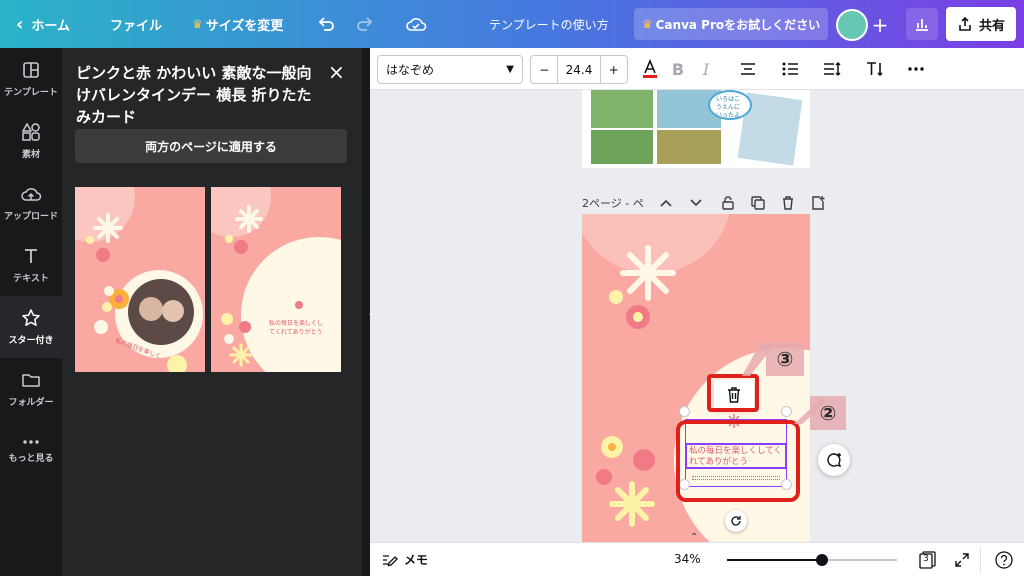  I want to click on align-button, so click(748, 69).